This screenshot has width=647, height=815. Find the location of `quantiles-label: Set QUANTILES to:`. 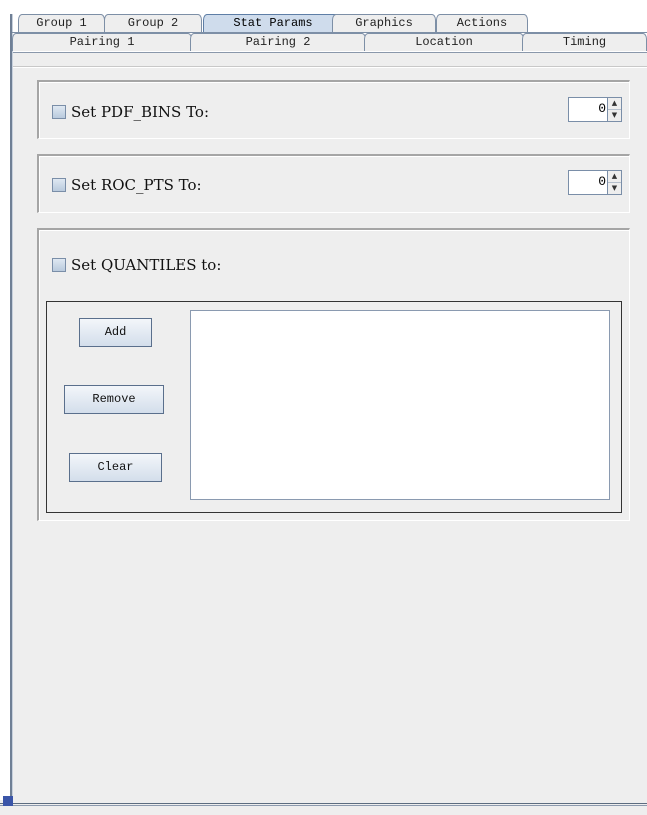

quantiles-label: Set QUANTILES to: is located at coordinates (146, 265).